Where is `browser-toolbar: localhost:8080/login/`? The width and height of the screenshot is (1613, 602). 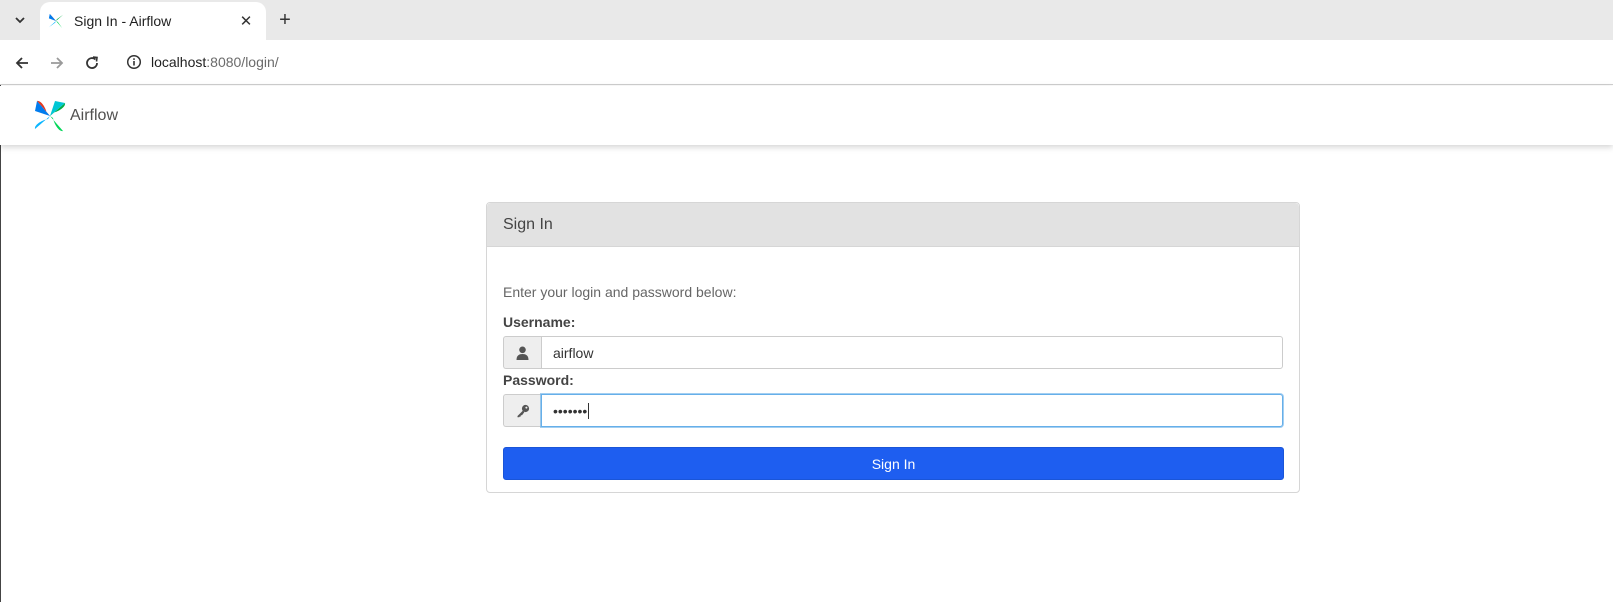 browser-toolbar: localhost:8080/login/ is located at coordinates (806, 62).